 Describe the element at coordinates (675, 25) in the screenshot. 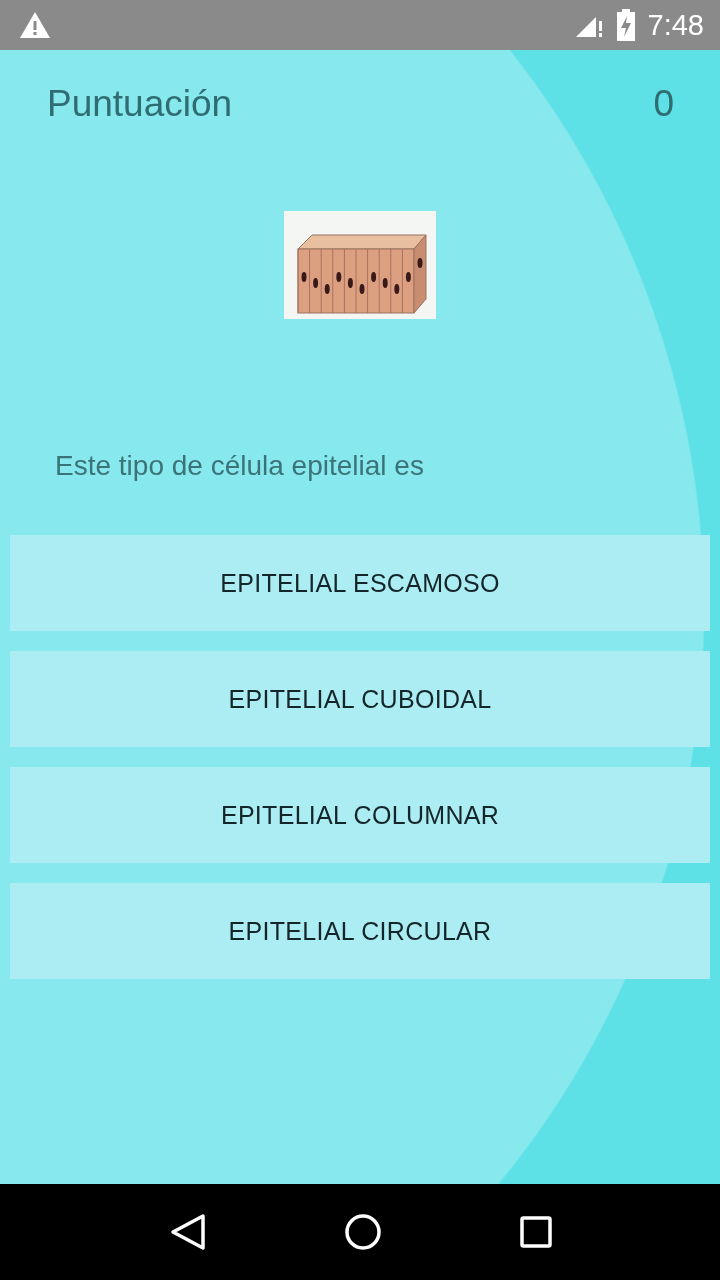

I see `clock-time: 7:48` at that location.